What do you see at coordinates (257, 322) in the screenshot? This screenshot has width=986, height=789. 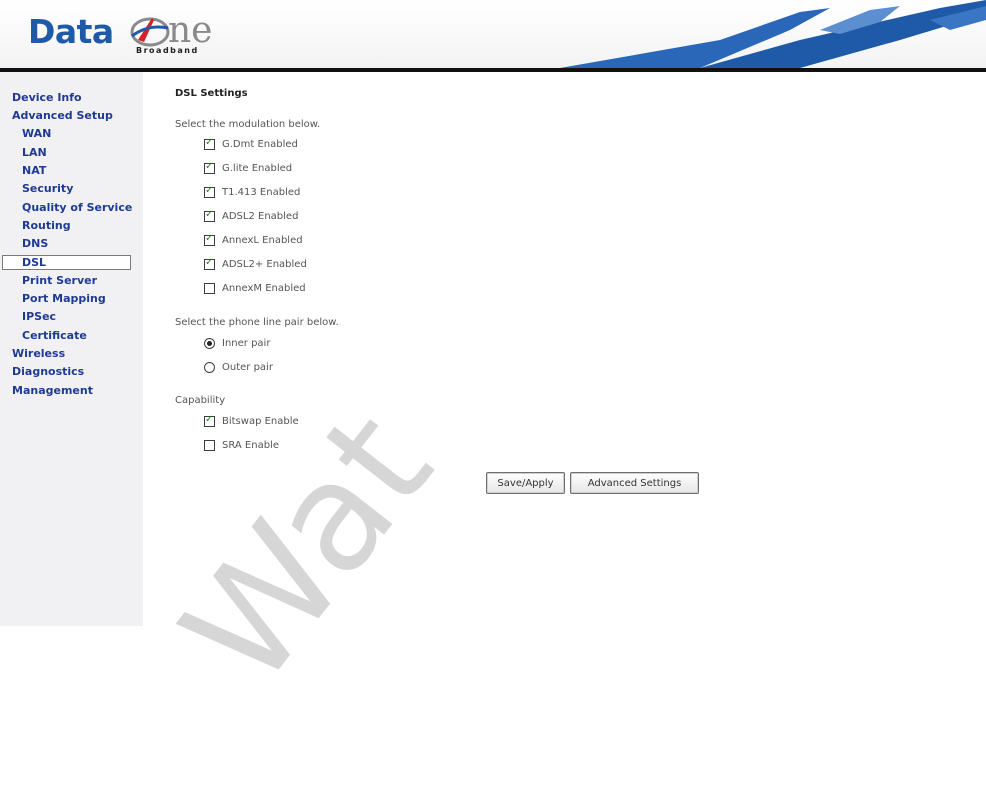 I see `phone-pair-section-label: Select the phone line pair below.` at bounding box center [257, 322].